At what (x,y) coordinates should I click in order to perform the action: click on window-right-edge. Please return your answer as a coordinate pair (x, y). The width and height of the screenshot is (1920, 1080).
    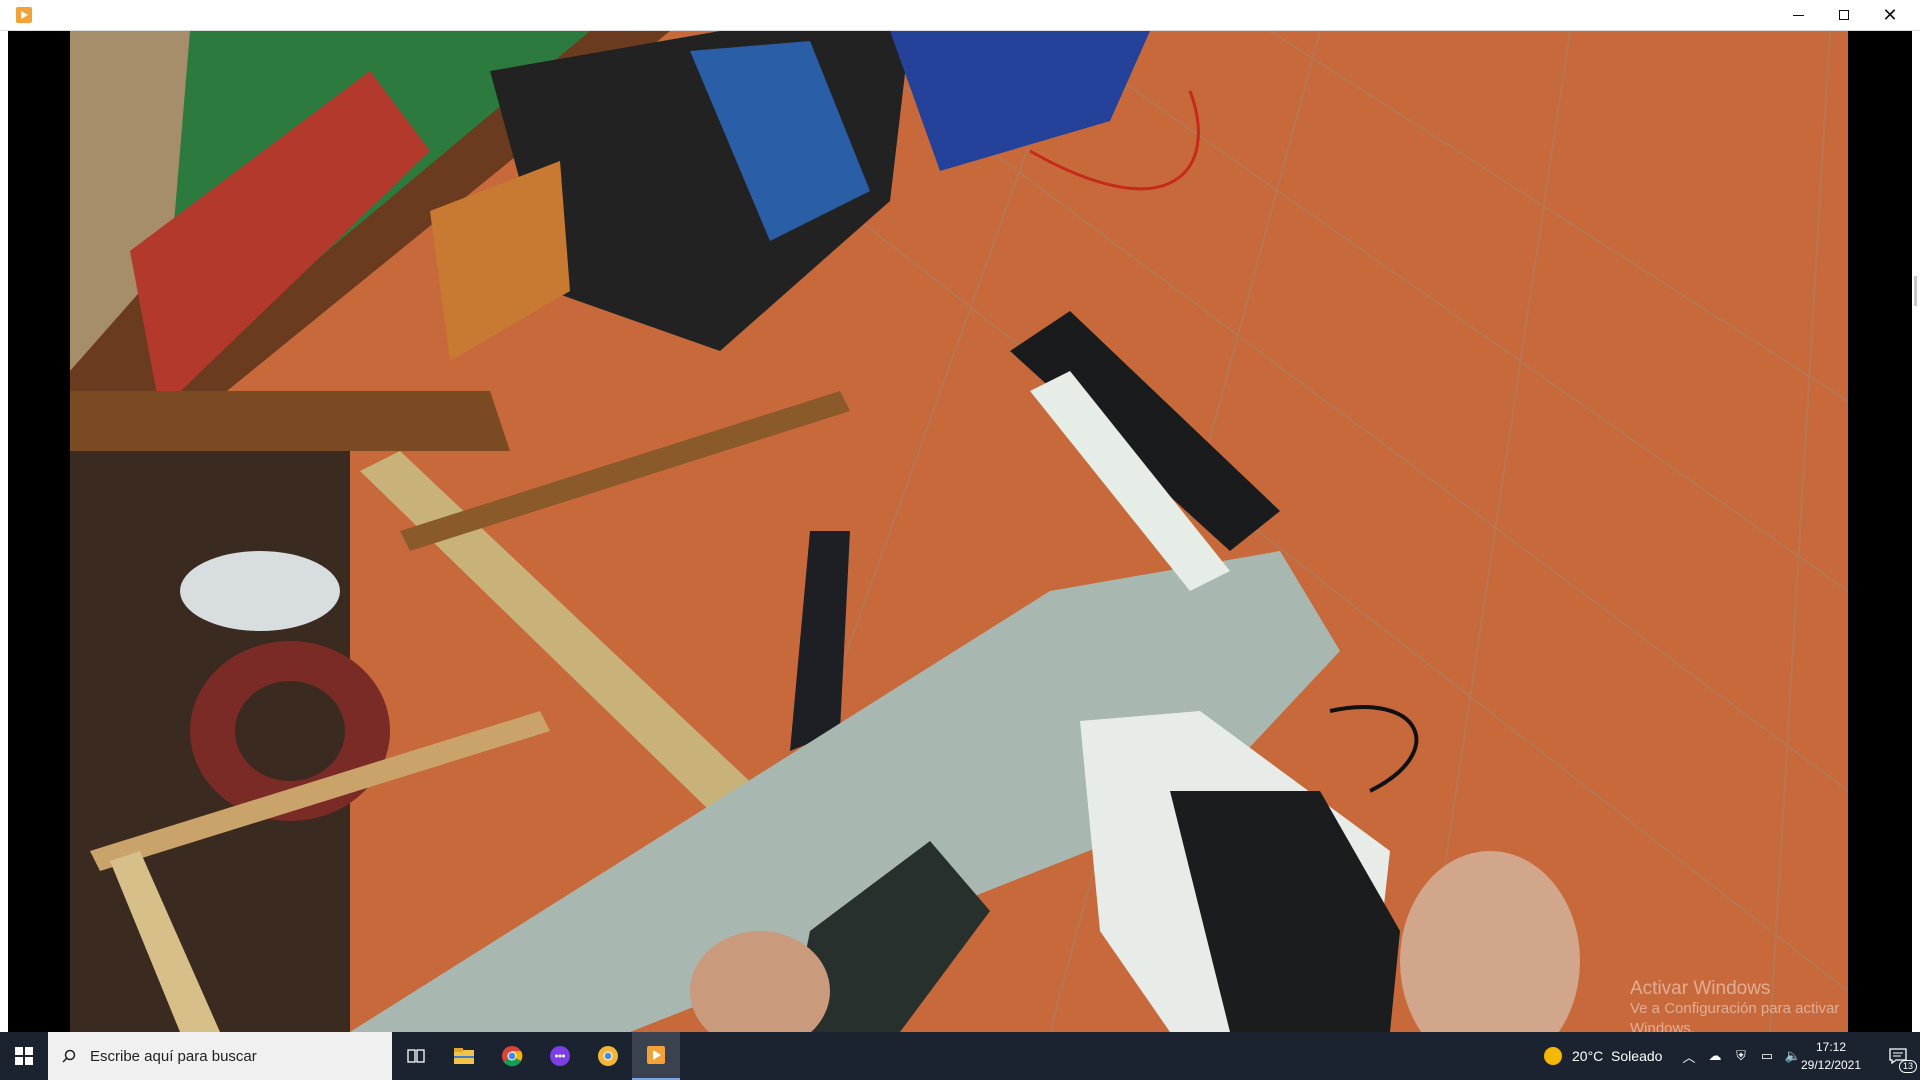
    Looking at the image, I should click on (1916, 531).